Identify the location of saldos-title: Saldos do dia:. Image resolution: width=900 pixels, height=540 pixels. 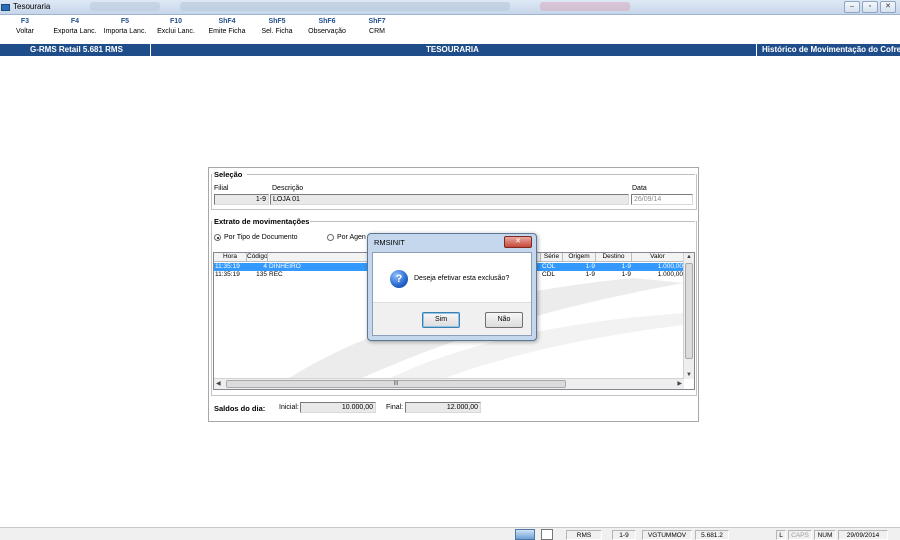
(240, 408).